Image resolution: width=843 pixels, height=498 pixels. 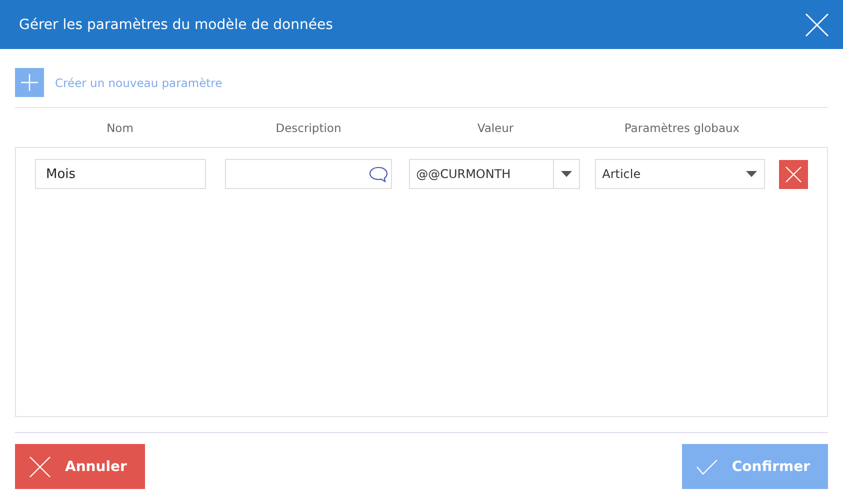 I want to click on plus-icon, so click(x=29, y=82).